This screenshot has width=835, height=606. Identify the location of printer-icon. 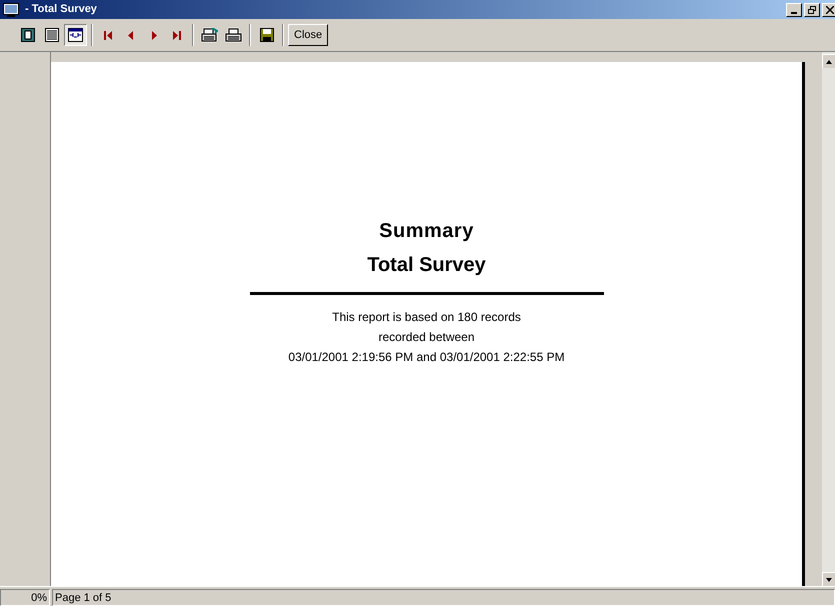
(233, 35).